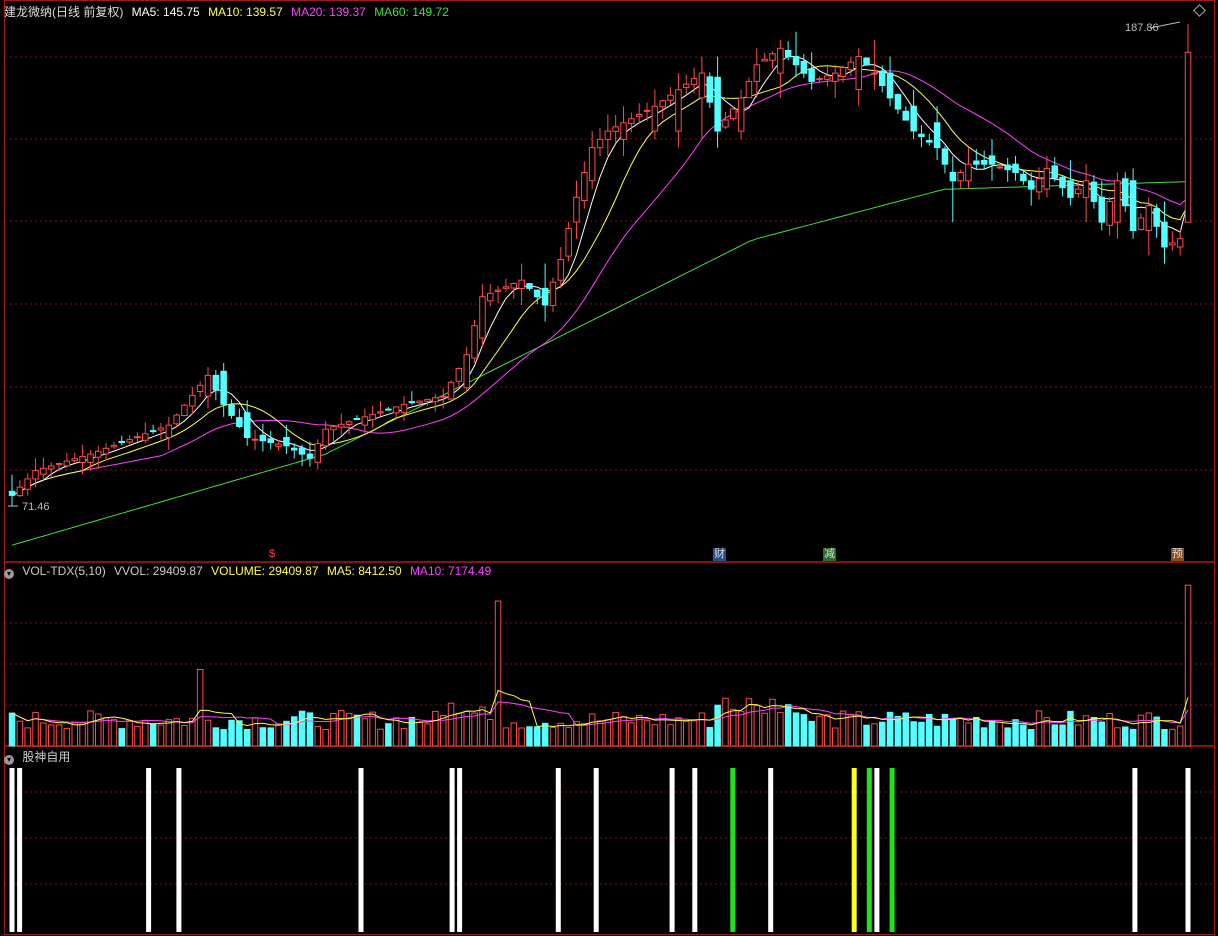  I want to click on marker-finance: 财, so click(719, 554).